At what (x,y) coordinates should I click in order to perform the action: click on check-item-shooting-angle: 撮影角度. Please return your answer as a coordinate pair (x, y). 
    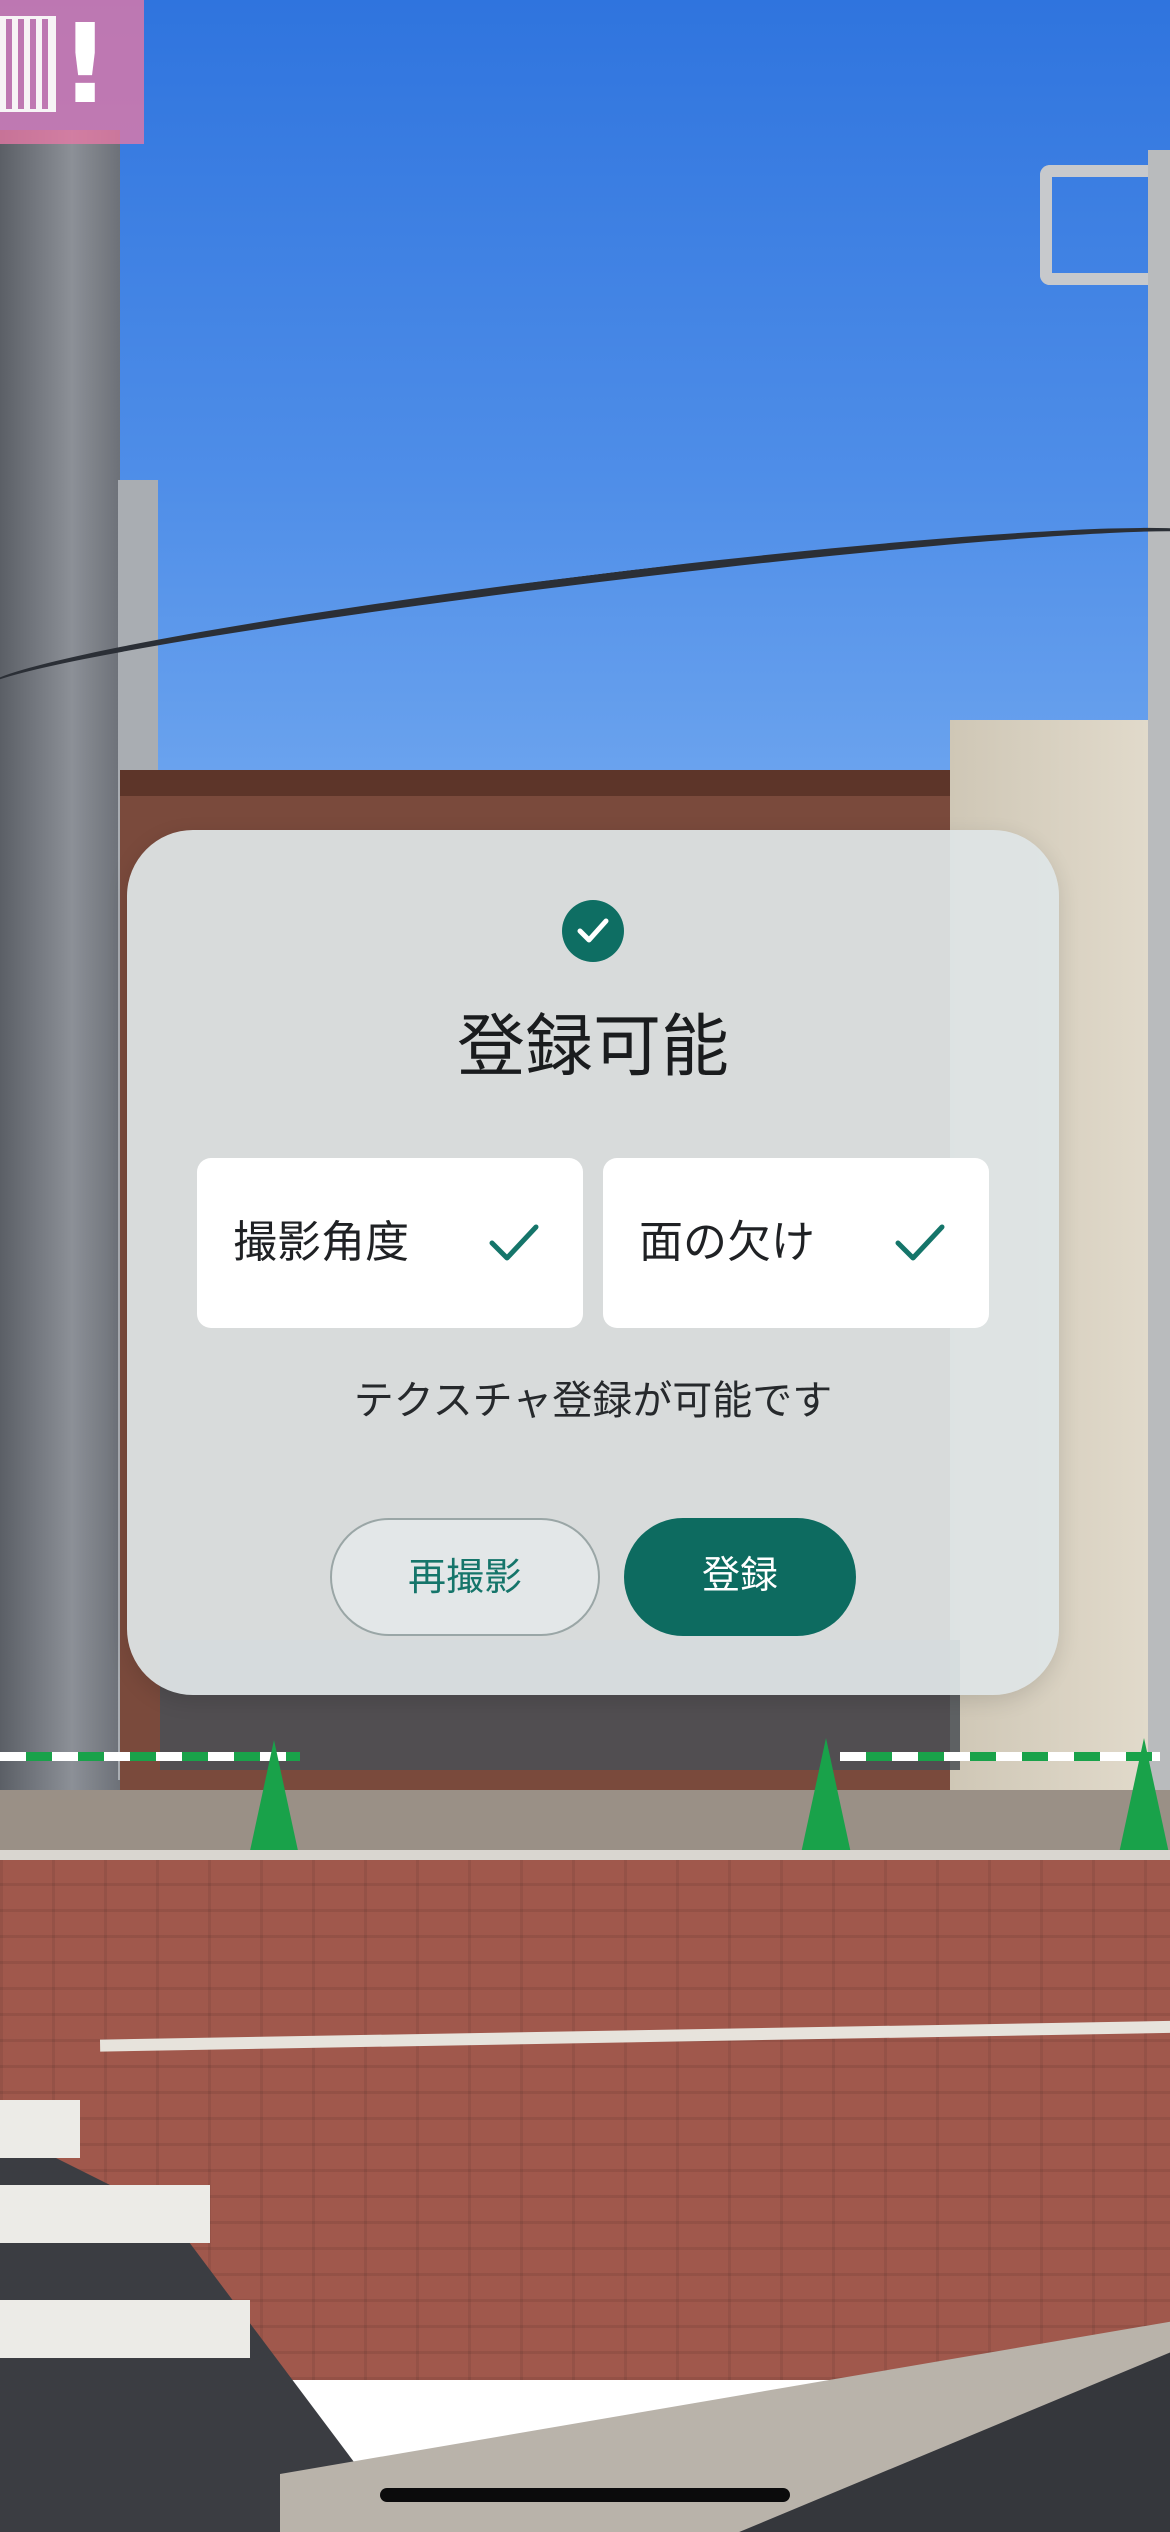
    Looking at the image, I should click on (390, 1243).